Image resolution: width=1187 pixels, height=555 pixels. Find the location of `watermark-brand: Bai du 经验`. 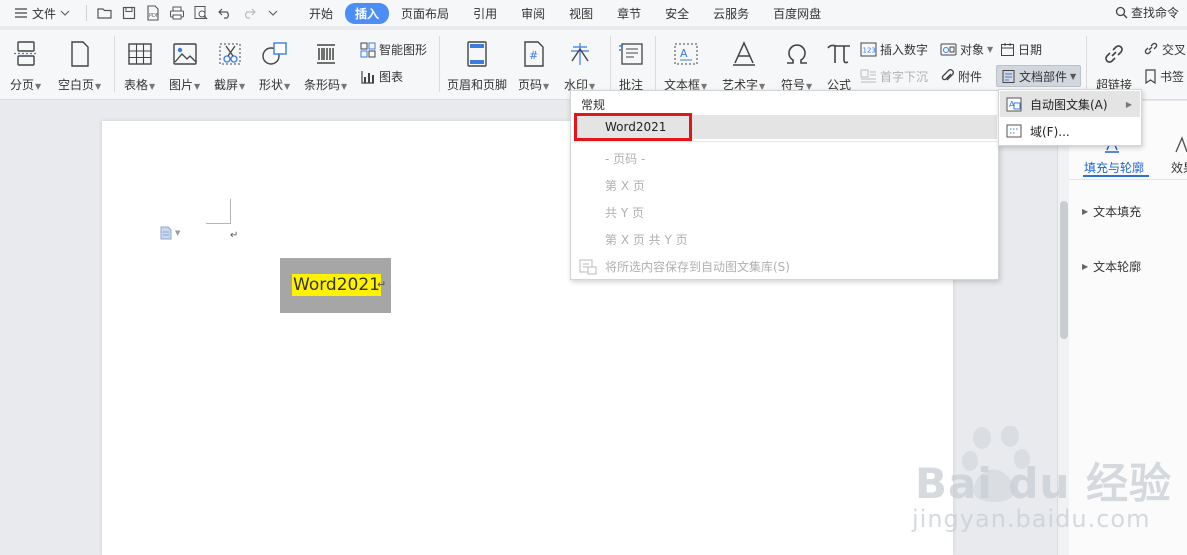

watermark-brand: Bai du 经验 is located at coordinates (1043, 483).